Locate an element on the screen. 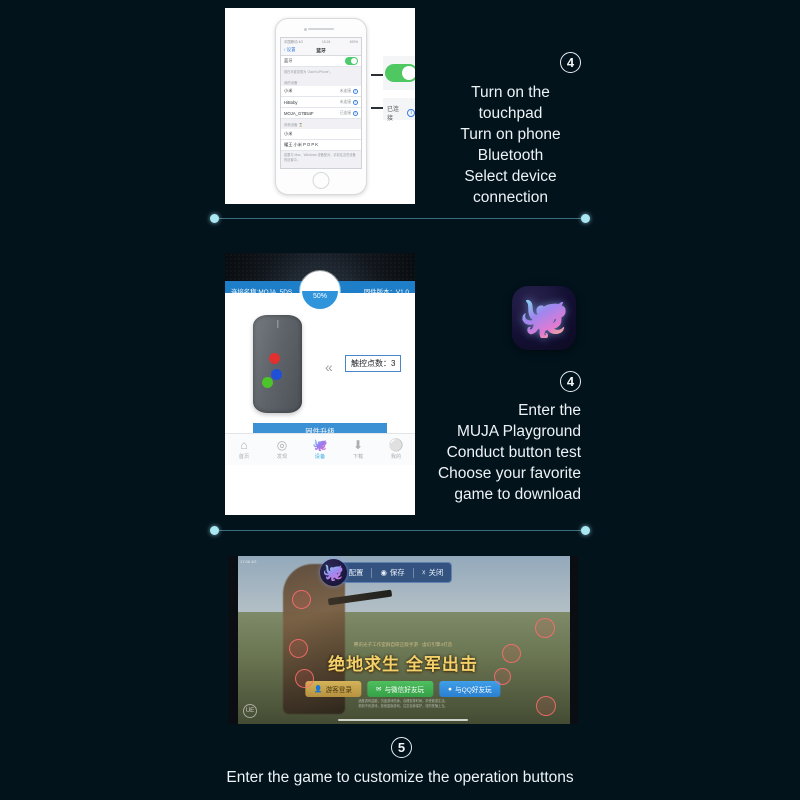 Image resolution: width=800 pixels, height=800 pixels. step-badge: 5 is located at coordinates (401, 747).